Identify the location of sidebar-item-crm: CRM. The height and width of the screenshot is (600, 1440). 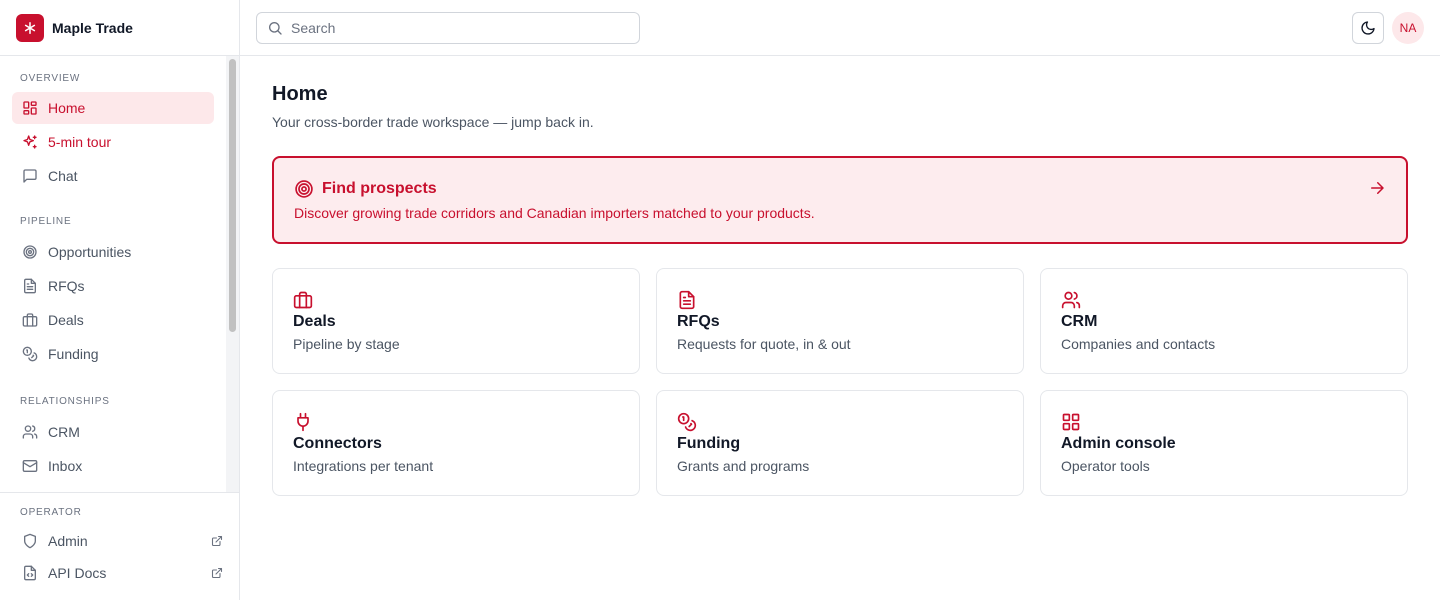
(113, 432).